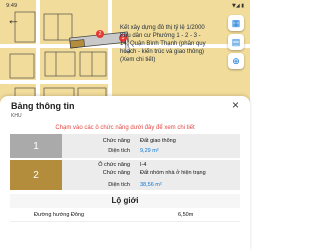 The image size is (320, 250). What do you see at coordinates (16, 116) in the screenshot?
I see `sheet-subtitle: KHU` at bounding box center [16, 116].